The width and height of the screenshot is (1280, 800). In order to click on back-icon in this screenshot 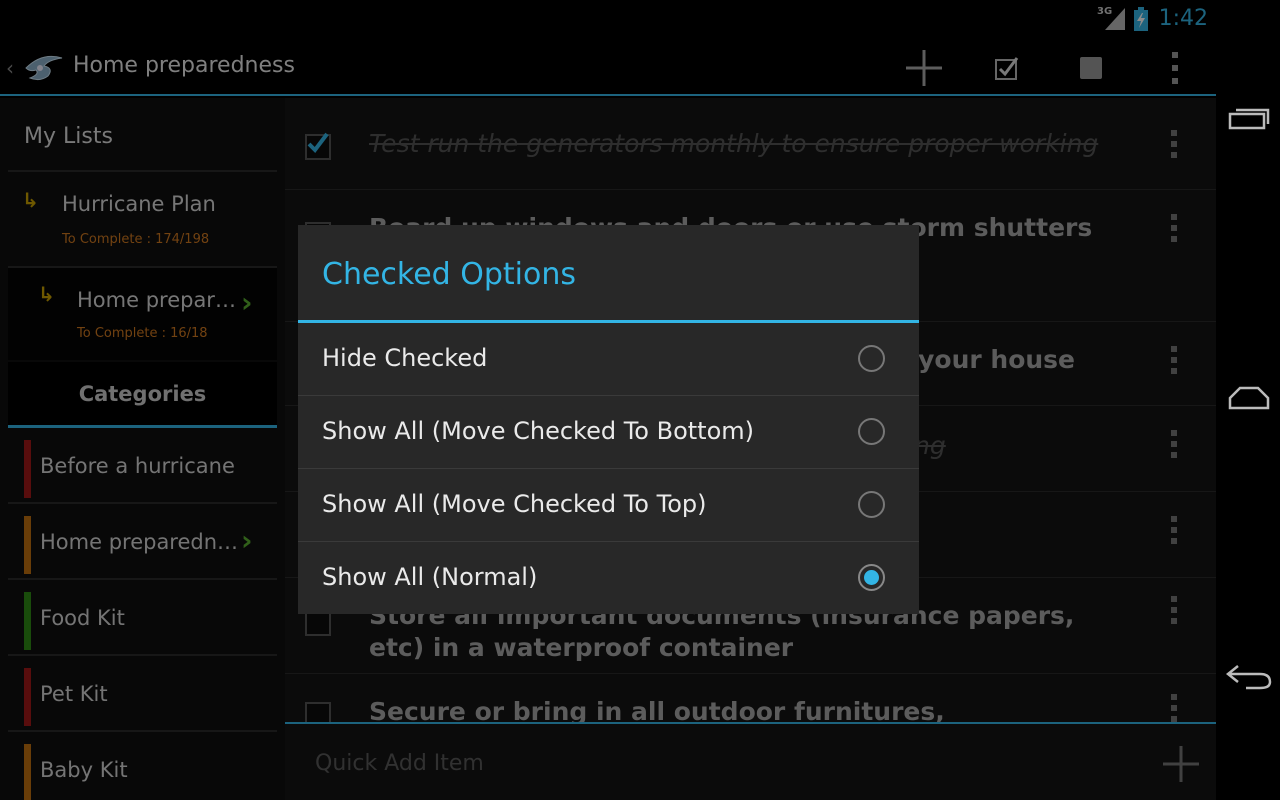, I will do `click(1249, 676)`.